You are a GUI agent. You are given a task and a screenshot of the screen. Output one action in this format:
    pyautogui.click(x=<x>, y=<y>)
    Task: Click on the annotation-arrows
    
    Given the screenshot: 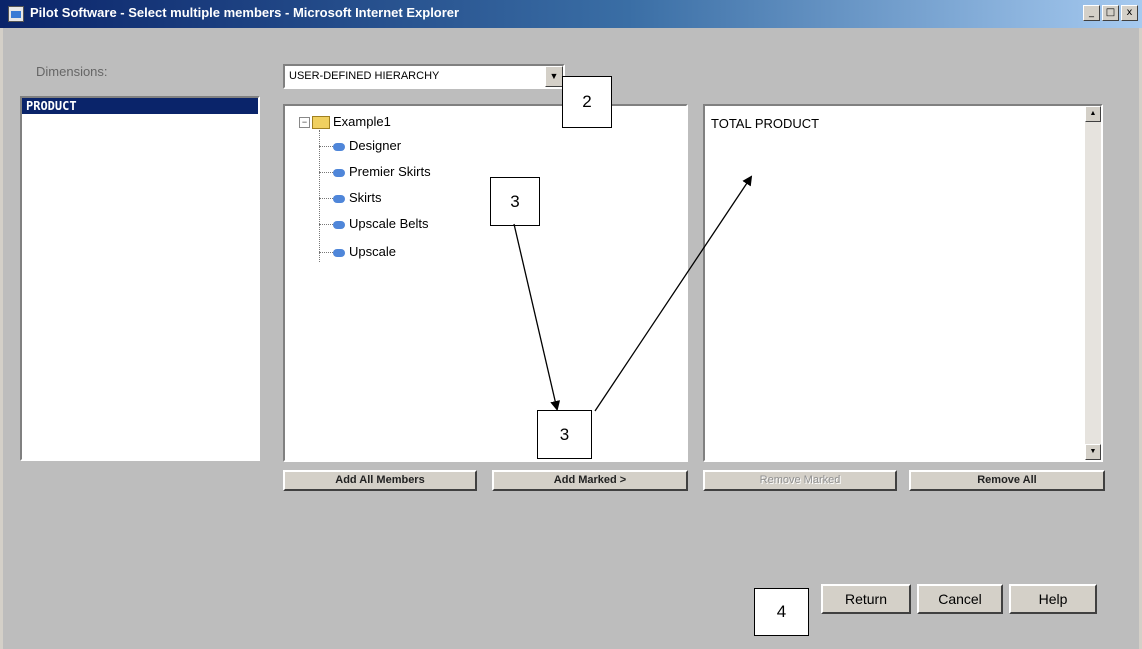 What is the action you would take?
    pyautogui.click(x=633, y=293)
    